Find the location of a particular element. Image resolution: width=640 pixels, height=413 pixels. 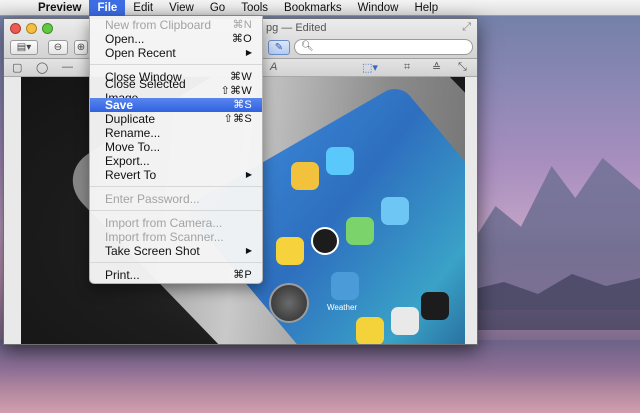

menu-item-save: Save ⌘S is located at coordinates (176, 105).